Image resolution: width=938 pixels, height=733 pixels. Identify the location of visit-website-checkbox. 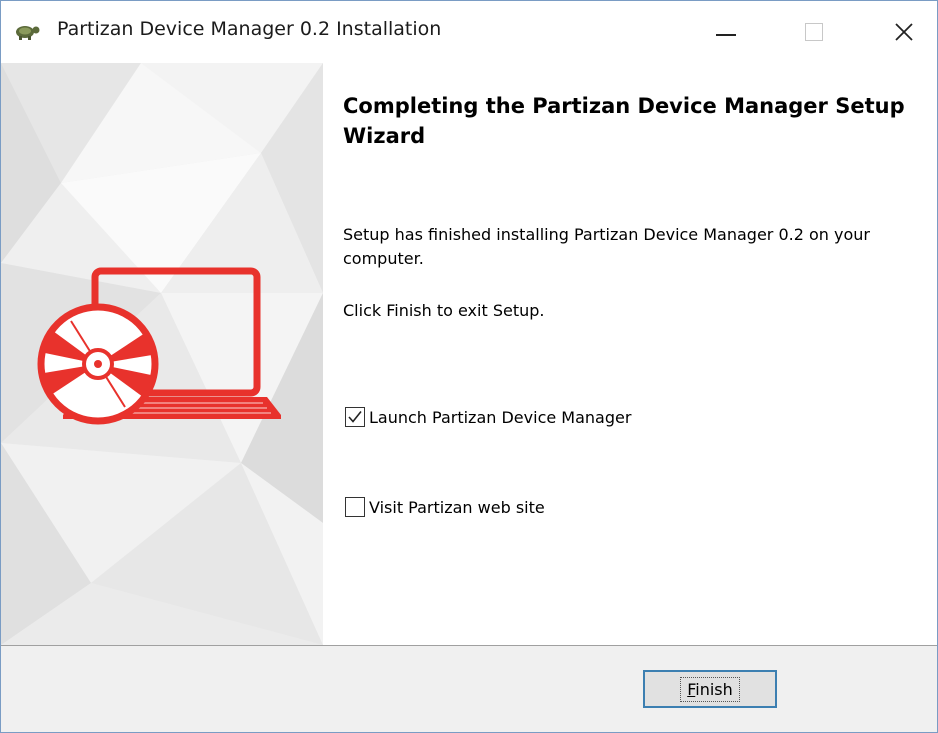
(355, 507).